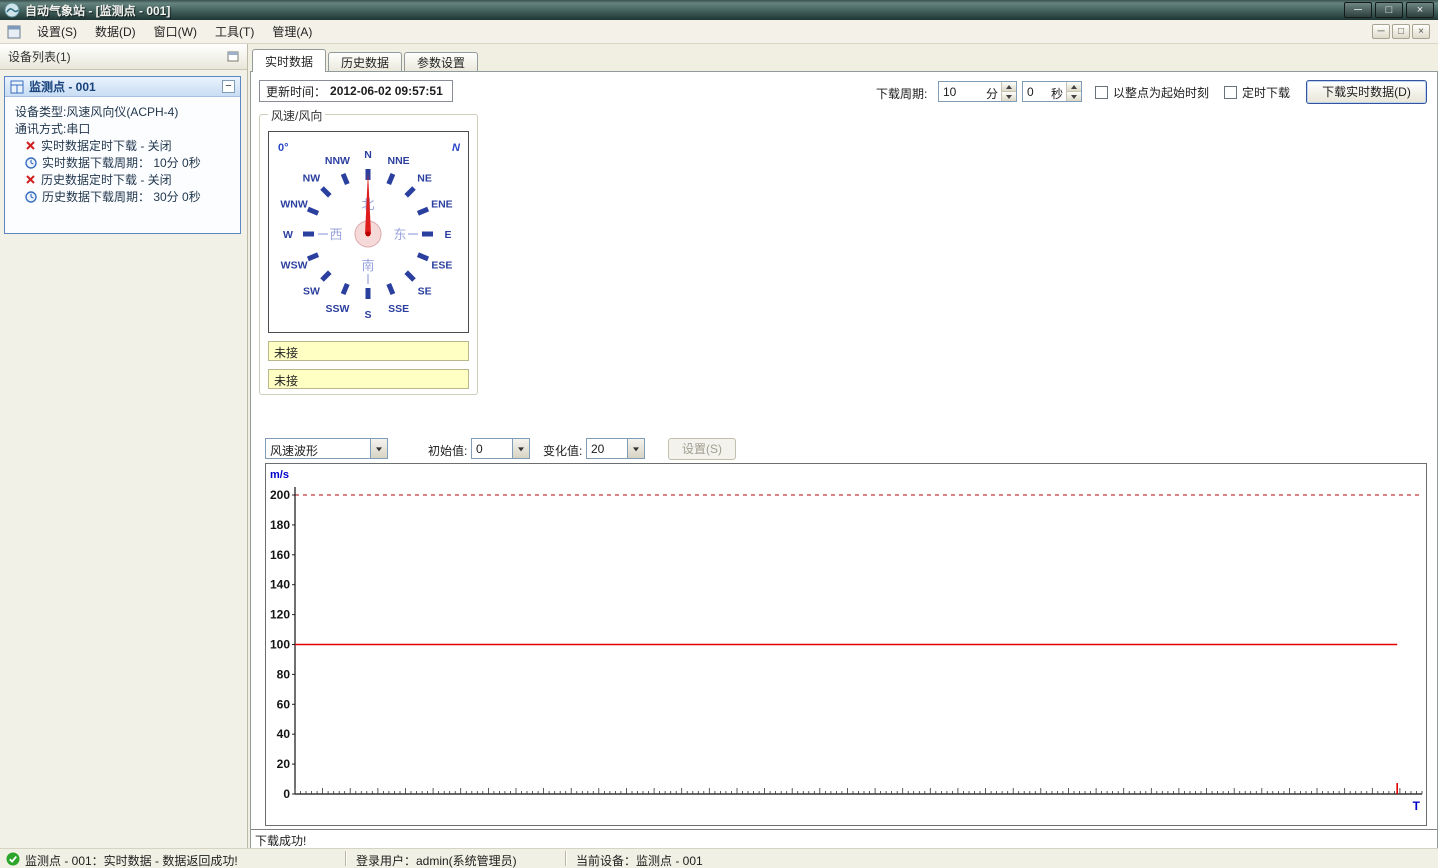 This screenshot has height=868, width=1438. I want to click on minutes-unit-label: 分, so click(992, 94).